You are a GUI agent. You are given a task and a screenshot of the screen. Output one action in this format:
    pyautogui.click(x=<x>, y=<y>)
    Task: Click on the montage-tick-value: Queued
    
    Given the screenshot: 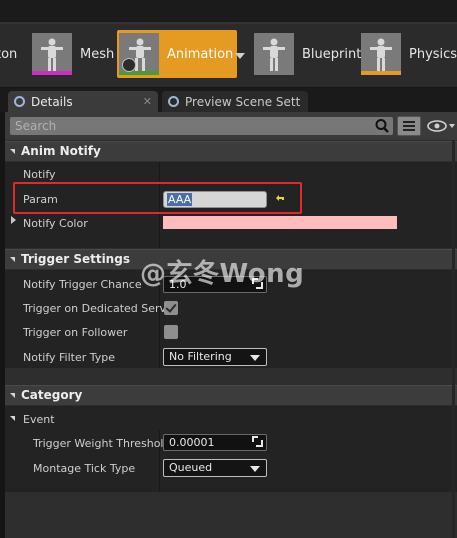 What is the action you would take?
    pyautogui.click(x=191, y=467)
    